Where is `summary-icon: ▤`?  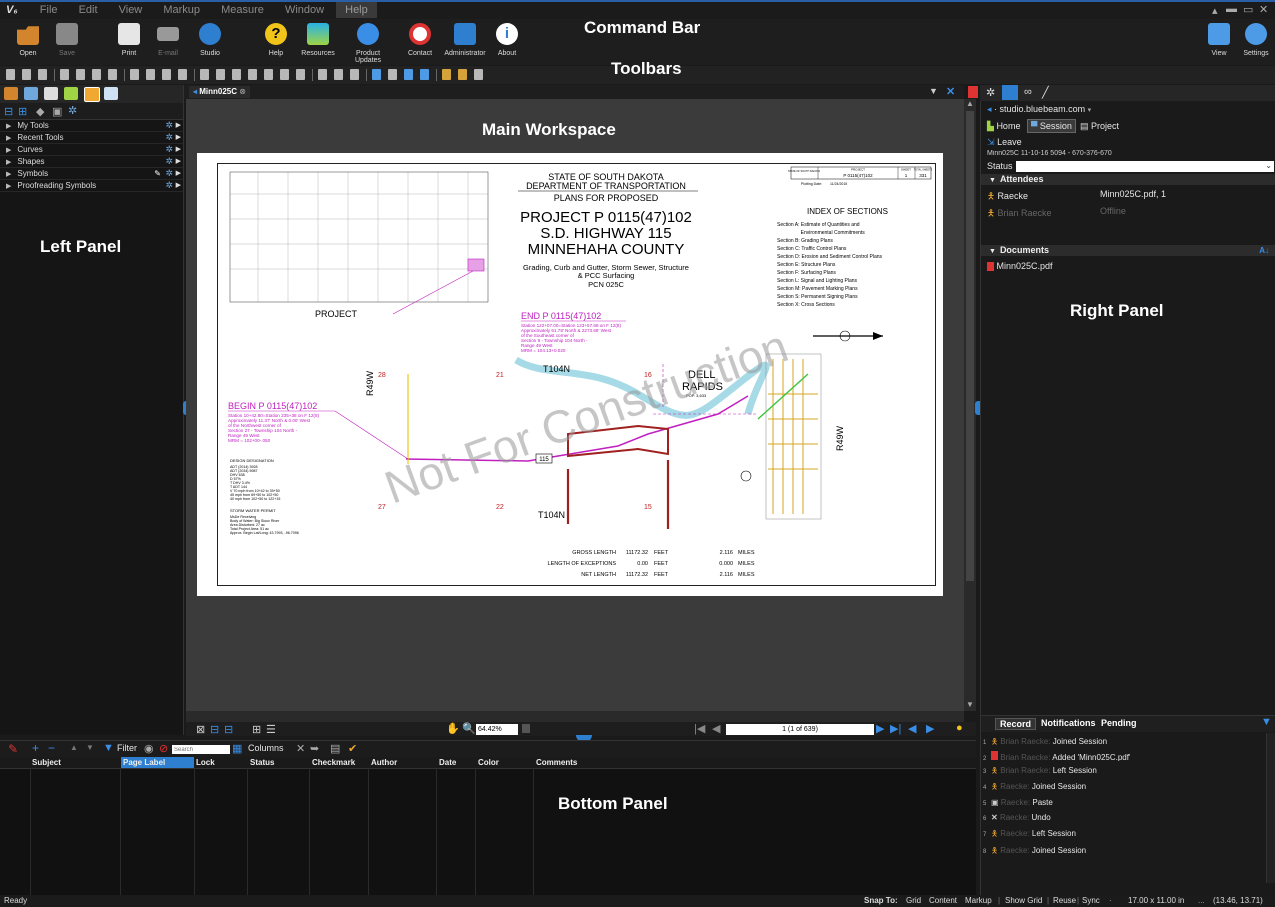 summary-icon: ▤ is located at coordinates (335, 748).